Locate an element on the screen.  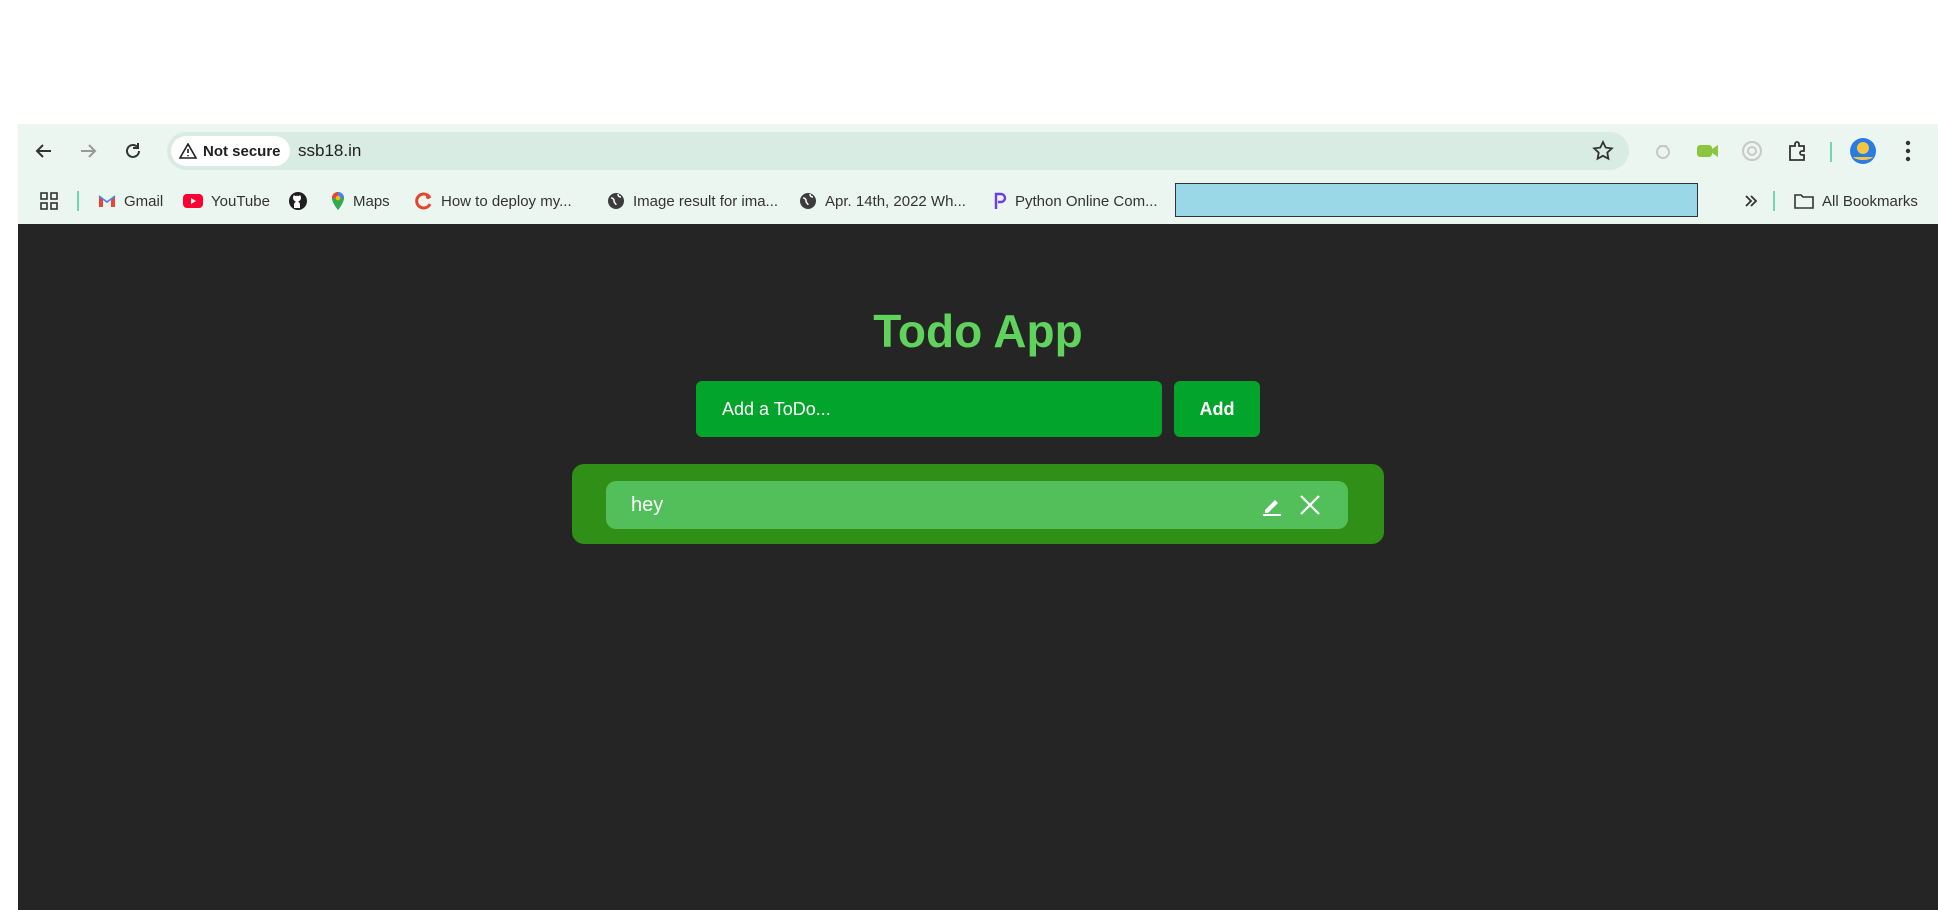
toolbar-divider is located at coordinates (1831, 152).